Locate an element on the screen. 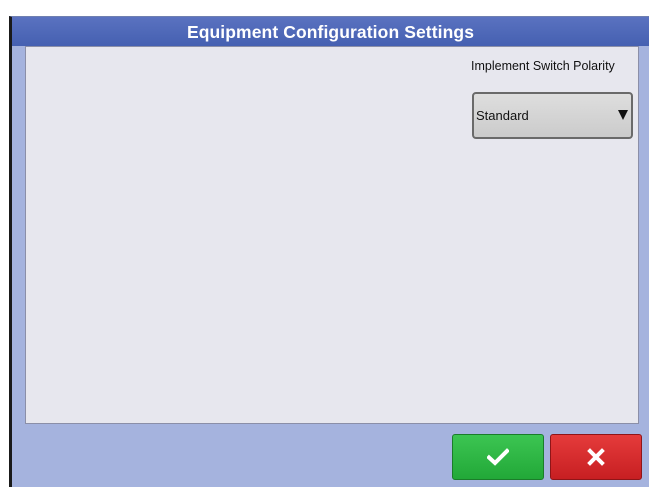  implement-switch-polarity-label: Implement Switch Polarity is located at coordinates (543, 66).